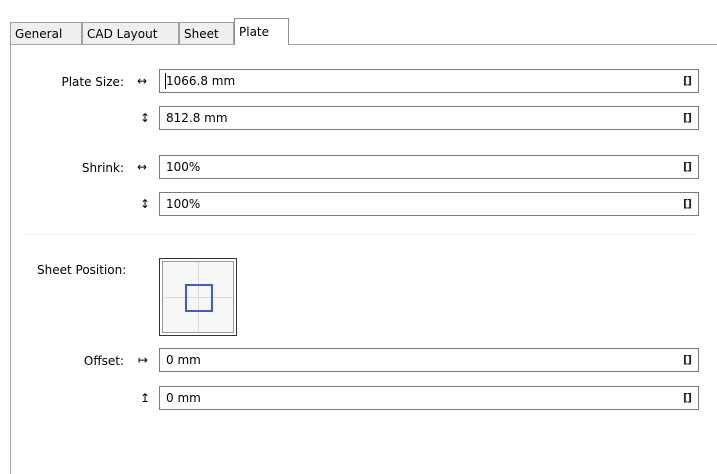 This screenshot has height=474, width=717. Describe the element at coordinates (429, 81) in the screenshot. I see `plate-width-input: 1066.8 mm []` at that location.